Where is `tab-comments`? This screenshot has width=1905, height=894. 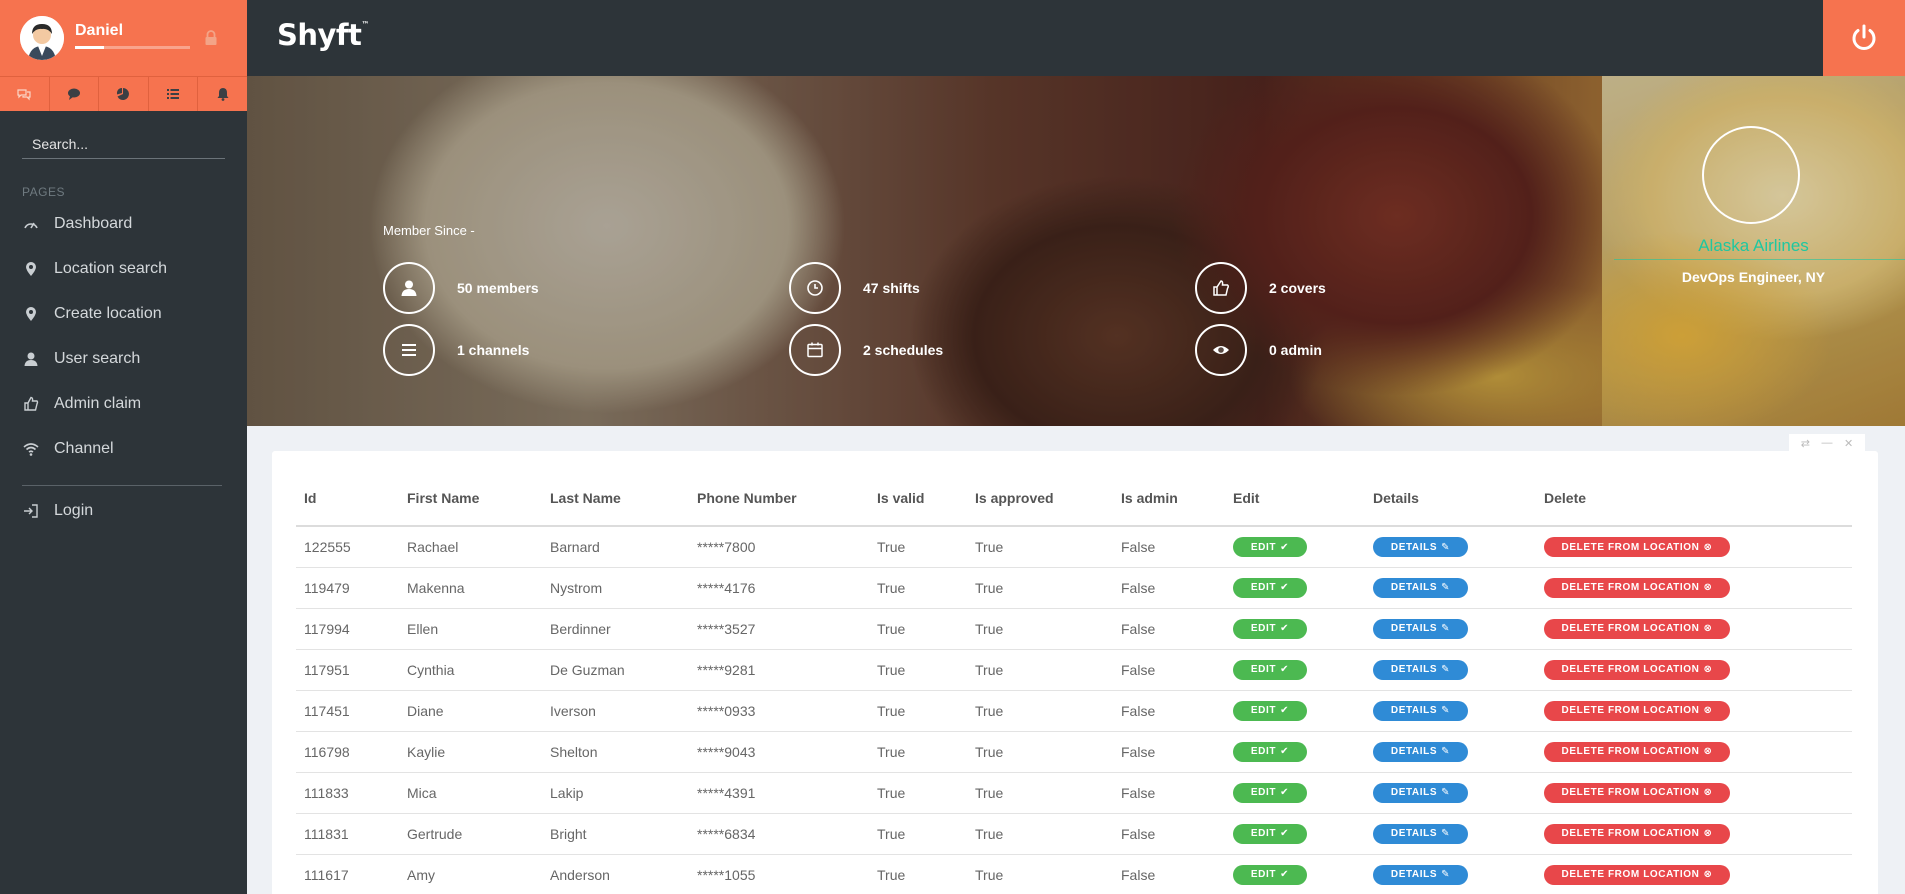 tab-comments is located at coordinates (25, 94).